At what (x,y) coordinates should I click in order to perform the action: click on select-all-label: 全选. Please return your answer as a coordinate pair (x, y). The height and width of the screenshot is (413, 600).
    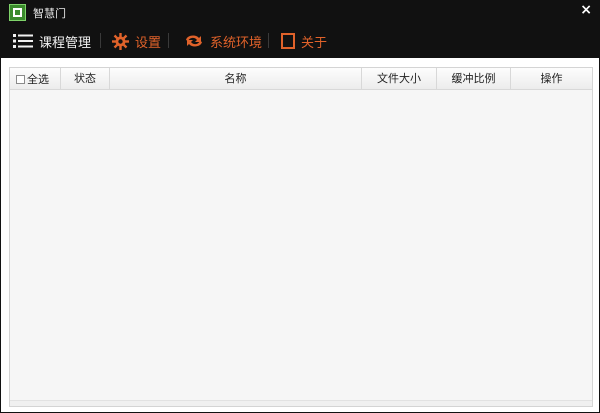
    Looking at the image, I should click on (38, 79).